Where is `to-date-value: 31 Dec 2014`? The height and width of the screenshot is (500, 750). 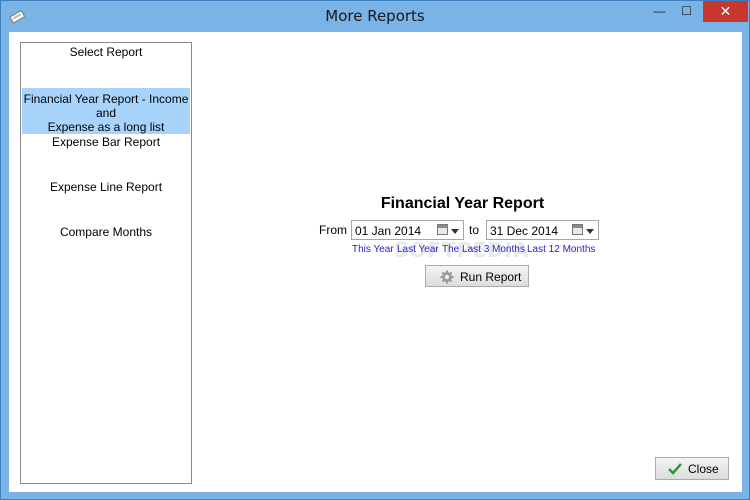 to-date-value: 31 Dec 2014 is located at coordinates (524, 231).